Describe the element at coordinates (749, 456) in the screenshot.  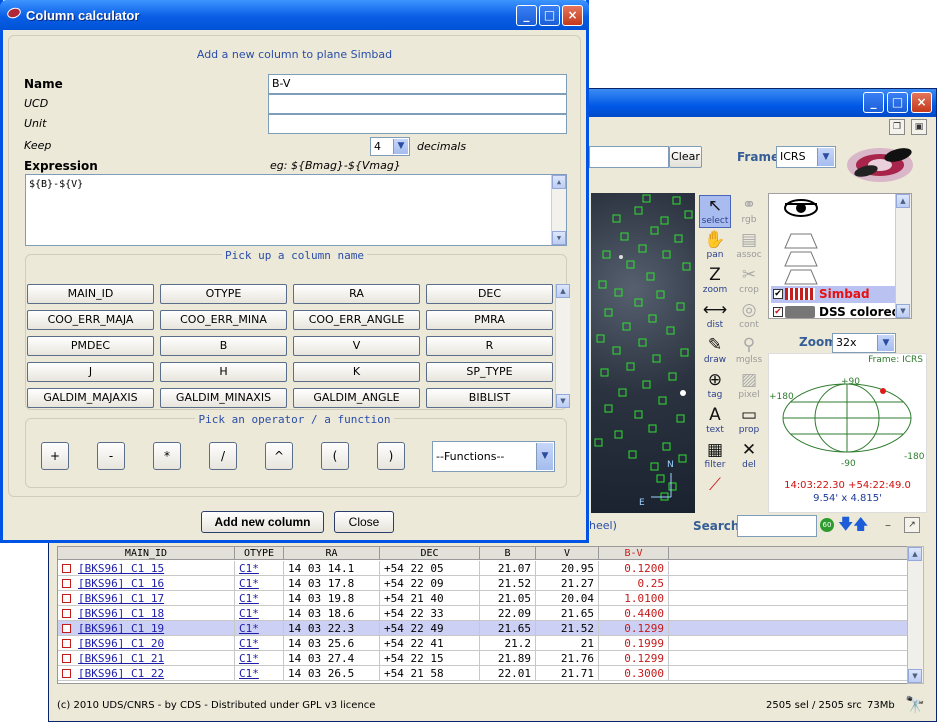
I see `tool-del: ✕ del` at that location.